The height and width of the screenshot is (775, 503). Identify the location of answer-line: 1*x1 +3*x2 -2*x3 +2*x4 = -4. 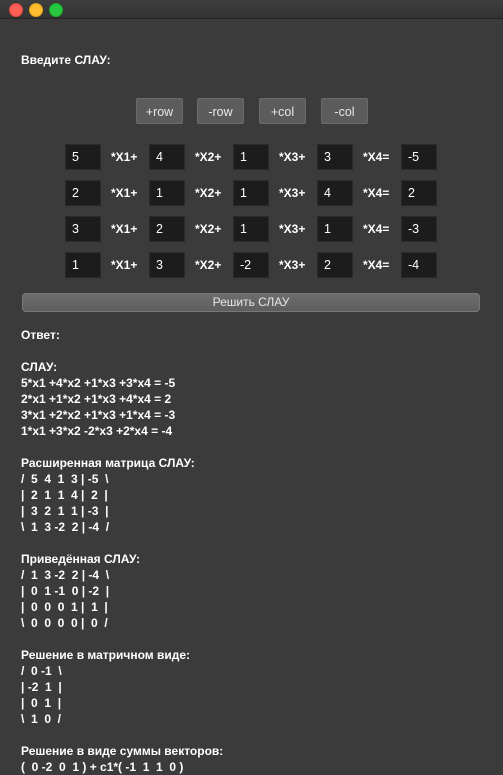
(97, 431).